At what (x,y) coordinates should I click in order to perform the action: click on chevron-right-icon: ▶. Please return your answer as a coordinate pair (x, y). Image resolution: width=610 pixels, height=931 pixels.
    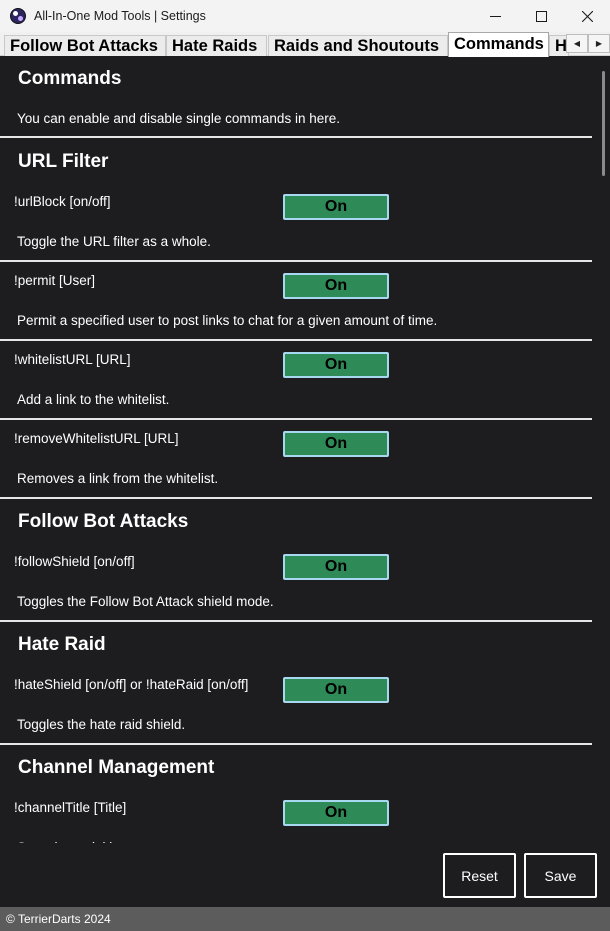
    Looking at the image, I should click on (599, 43).